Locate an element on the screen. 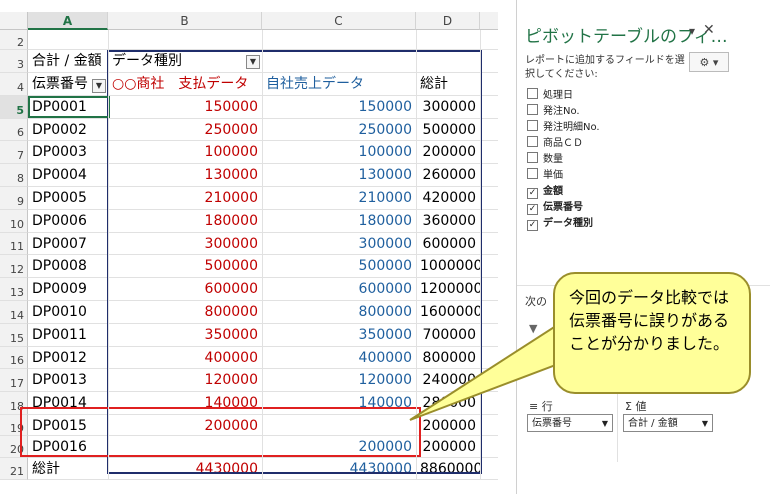  callout-text: 今回のデータ比較では 伝票番号に誤りがある ことが分かりました。 is located at coordinates (649, 320).